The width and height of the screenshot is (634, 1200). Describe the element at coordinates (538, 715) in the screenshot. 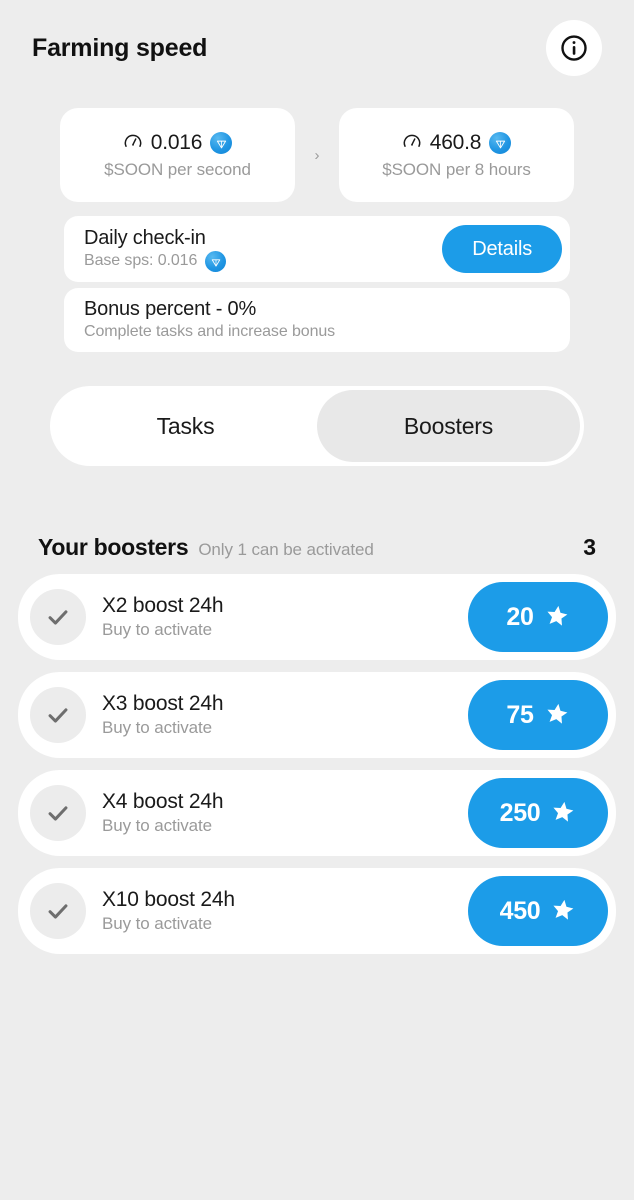

I see `buy-booster-button: 75` at that location.